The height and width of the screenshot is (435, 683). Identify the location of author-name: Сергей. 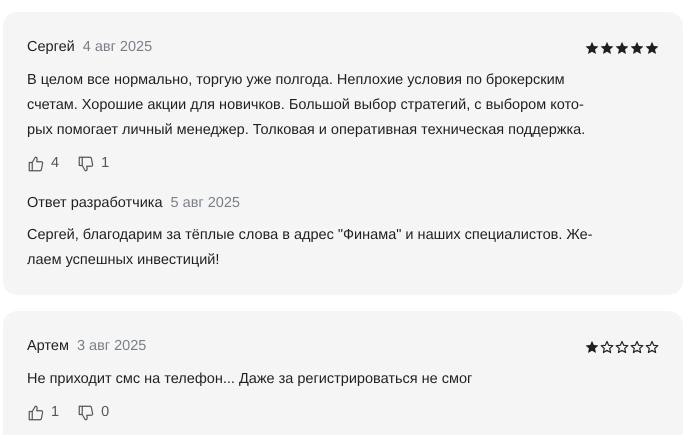
(51, 47).